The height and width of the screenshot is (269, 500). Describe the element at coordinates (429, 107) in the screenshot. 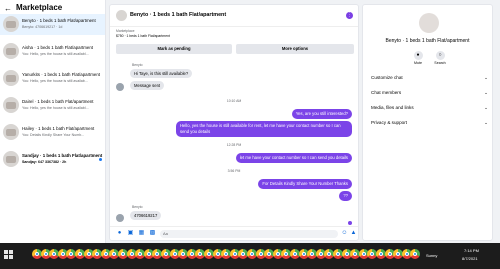

I see `section-media-files-links: Media, files and links ⌄` at that location.